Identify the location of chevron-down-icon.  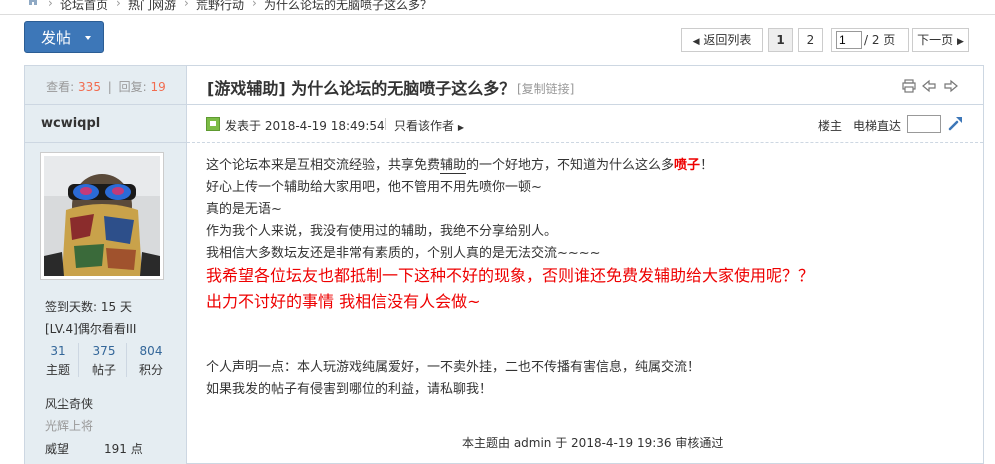
(88, 38).